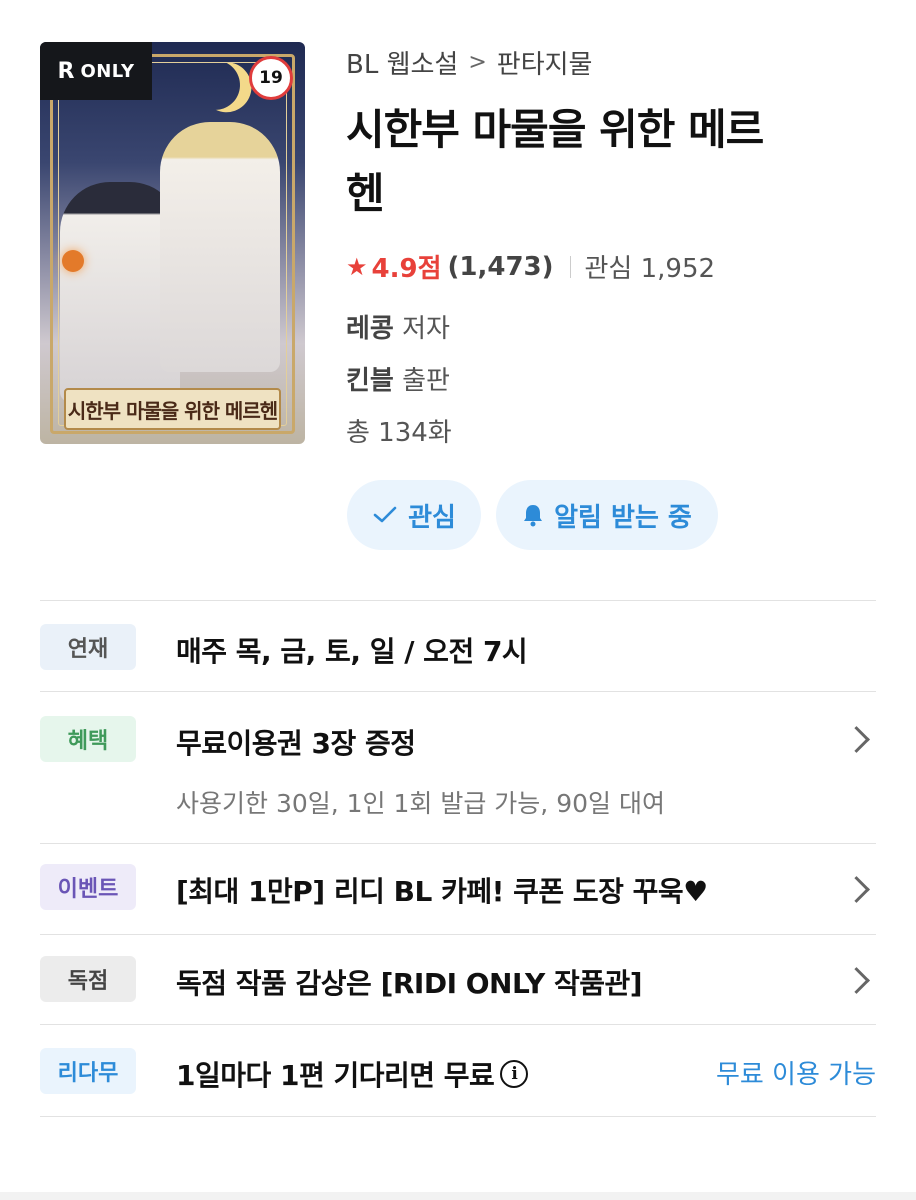  I want to click on publisher-role: 출판, so click(426, 381).